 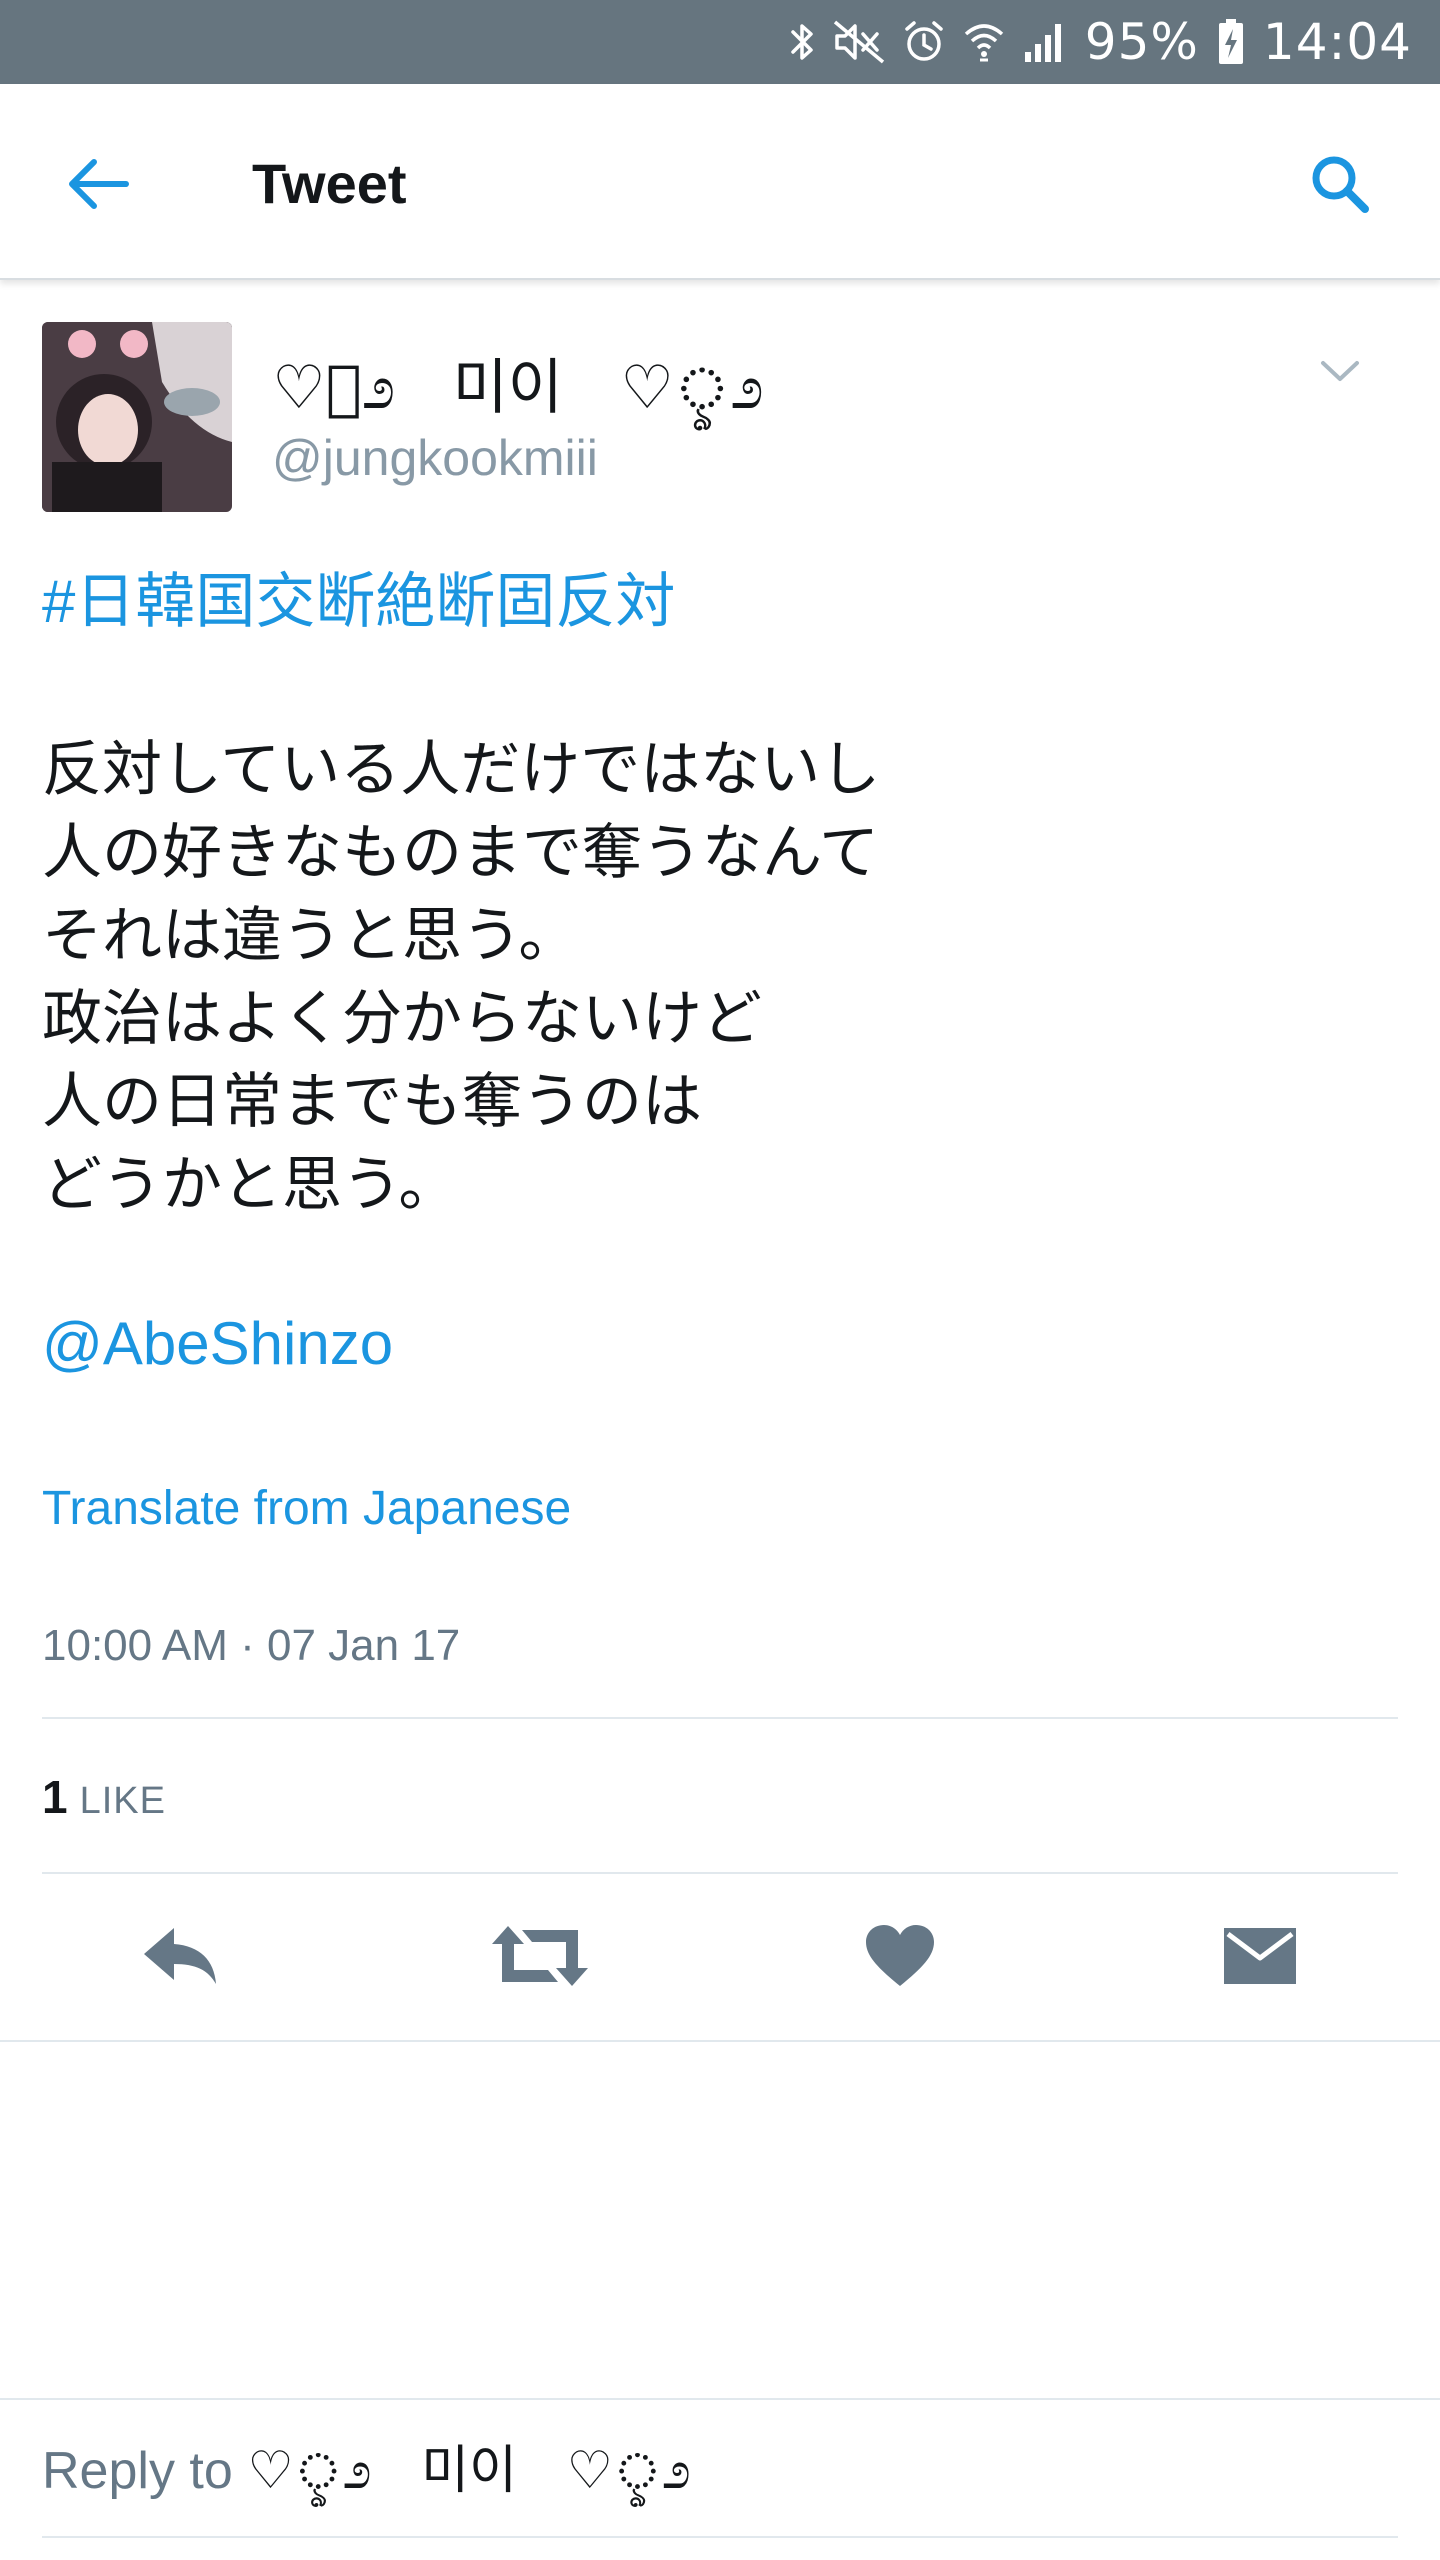 What do you see at coordinates (924, 42) in the screenshot?
I see `alarm-icon` at bounding box center [924, 42].